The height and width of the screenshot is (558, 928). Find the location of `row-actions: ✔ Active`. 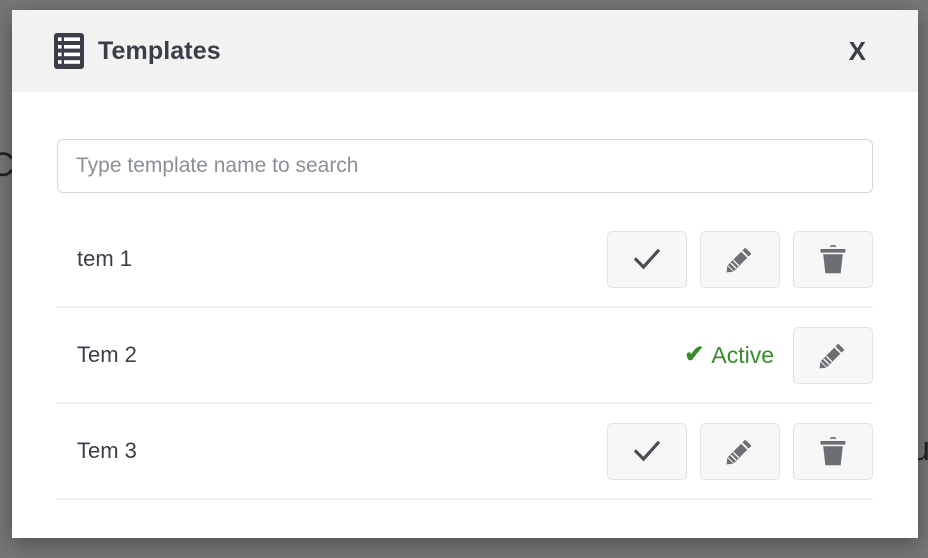

row-actions: ✔ Active is located at coordinates (778, 355).